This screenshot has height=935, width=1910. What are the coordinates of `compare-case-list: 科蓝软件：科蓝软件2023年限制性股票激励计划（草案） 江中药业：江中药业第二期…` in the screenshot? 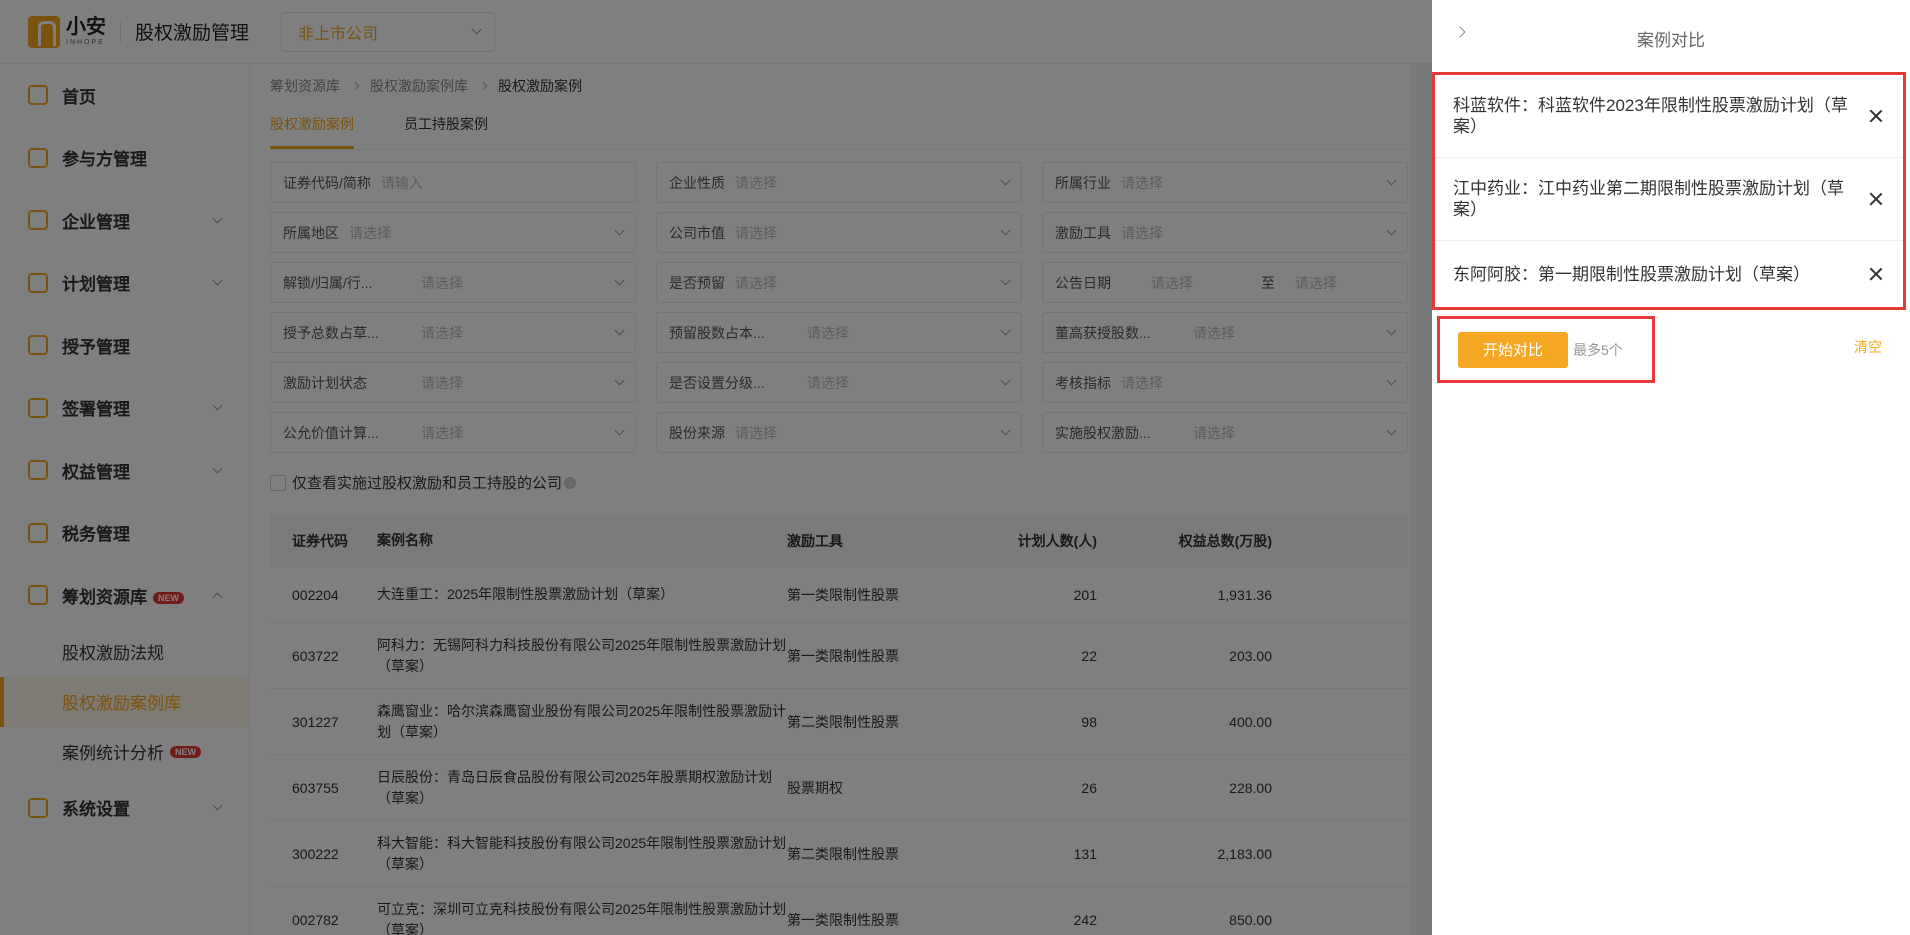 It's located at (1669, 191).